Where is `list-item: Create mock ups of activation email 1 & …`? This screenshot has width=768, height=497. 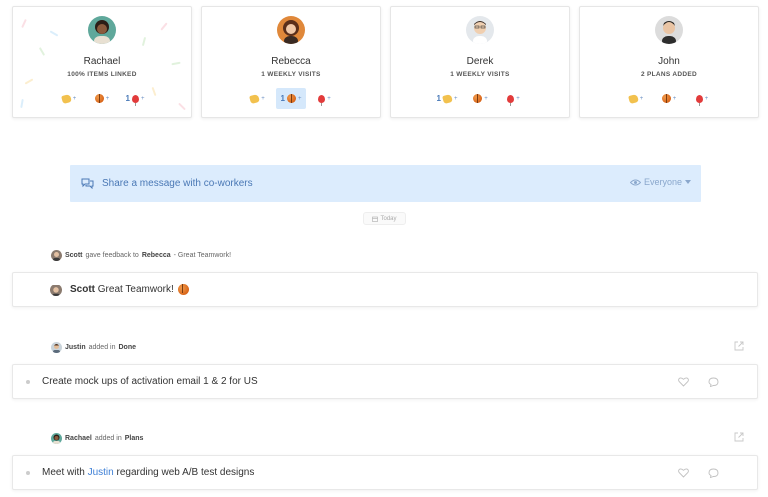
list-item: Create mock ups of activation email 1 & … is located at coordinates (385, 381).